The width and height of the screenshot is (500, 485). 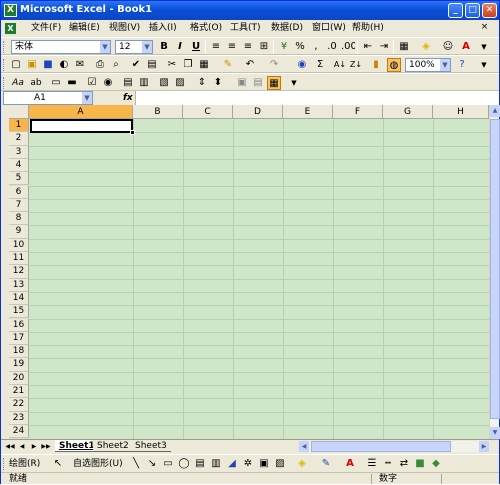 I want to click on menu-insert: 插入(I), so click(x=163, y=28).